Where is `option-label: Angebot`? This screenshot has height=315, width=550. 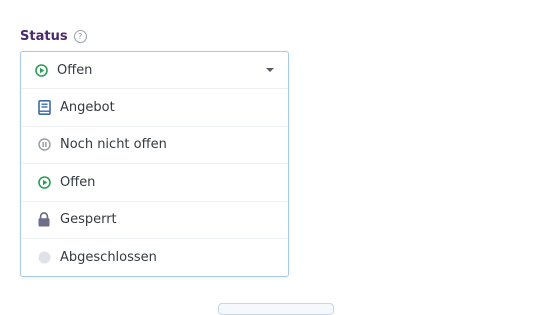
option-label: Angebot is located at coordinates (87, 107).